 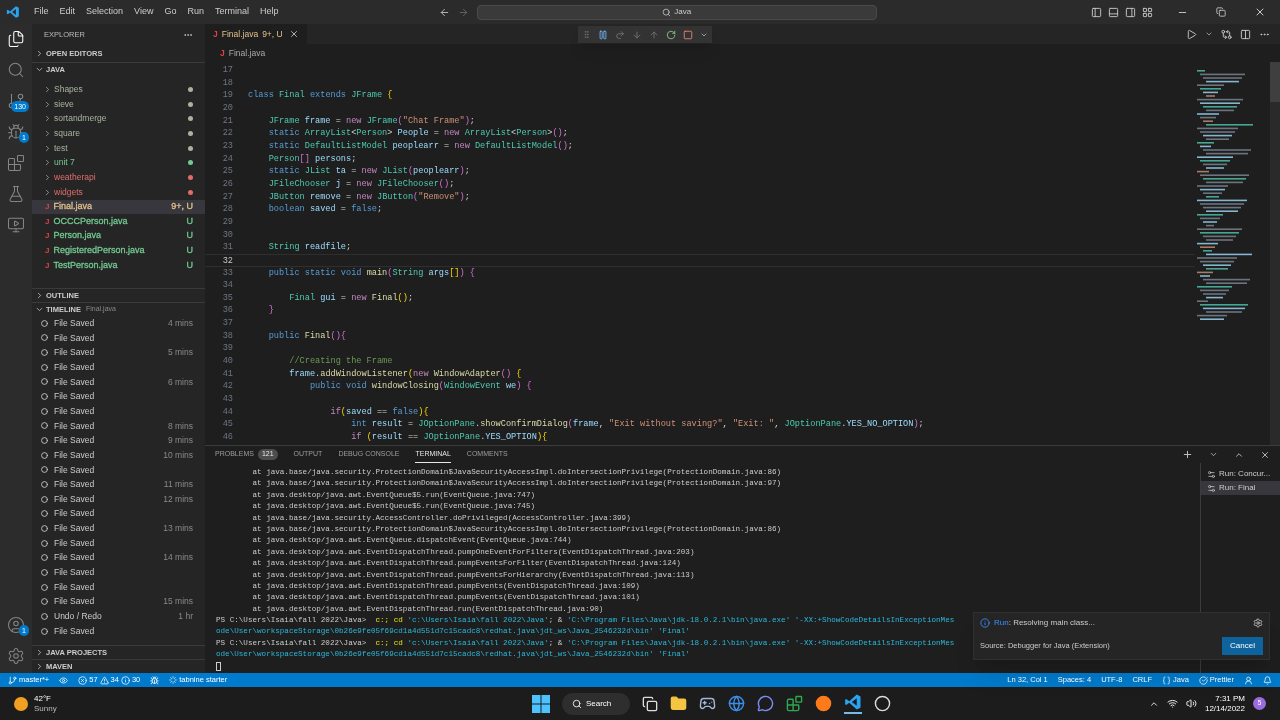 What do you see at coordinates (227, 184) in the screenshot?
I see `line-number: 26` at bounding box center [227, 184].